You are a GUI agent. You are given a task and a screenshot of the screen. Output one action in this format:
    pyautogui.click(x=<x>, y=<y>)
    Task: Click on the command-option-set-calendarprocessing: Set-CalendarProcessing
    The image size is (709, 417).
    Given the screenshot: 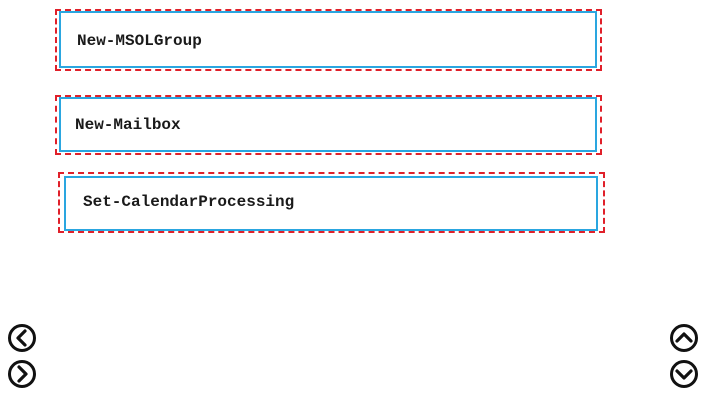 What is the action you would take?
    pyautogui.click(x=331, y=202)
    